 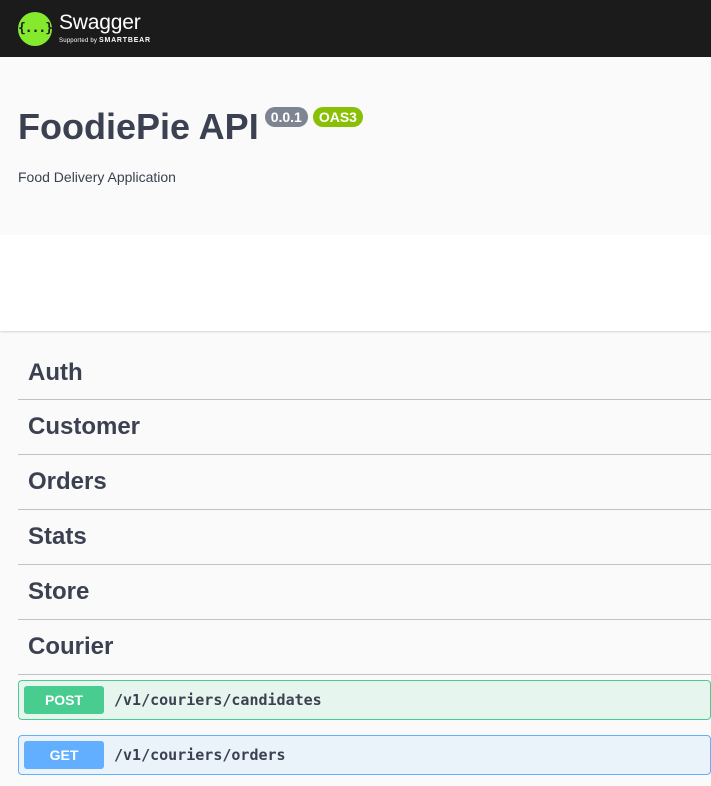 I want to click on tag-stats: Stats, so click(x=364, y=537).